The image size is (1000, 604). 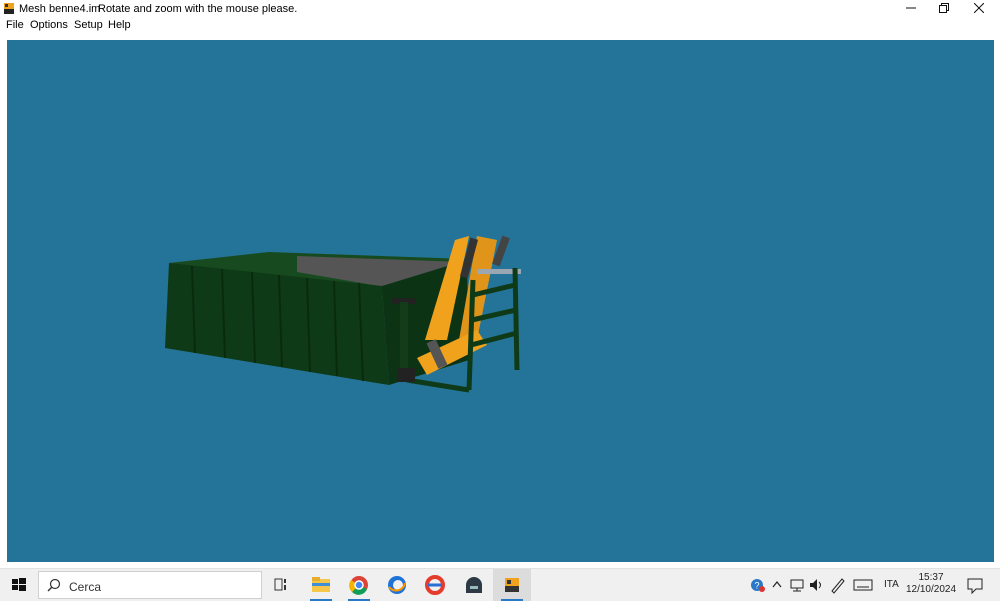 I want to click on network-icon, so click(x=797, y=585).